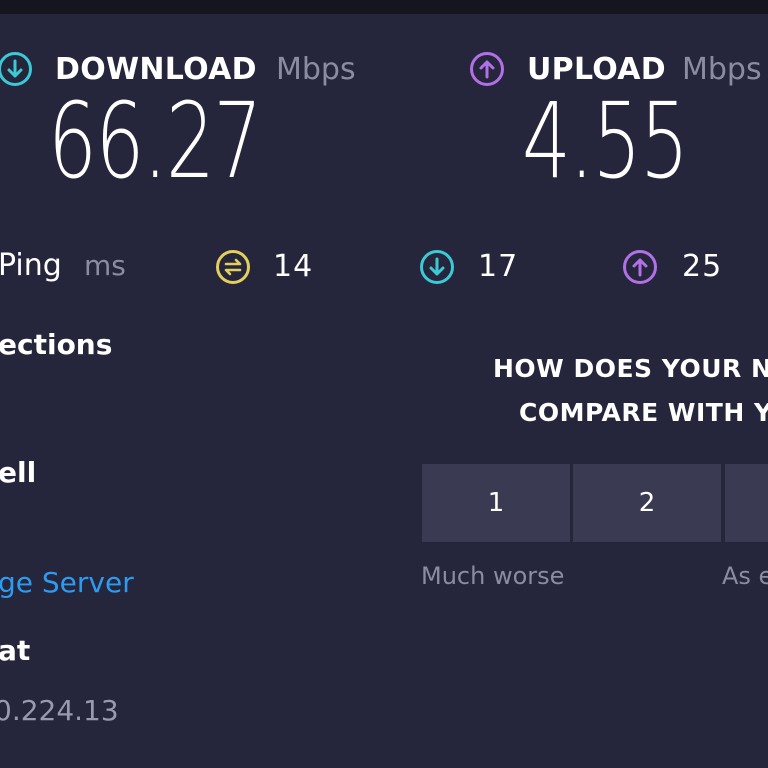  I want to click on rating-option-2: 2, so click(647, 503).